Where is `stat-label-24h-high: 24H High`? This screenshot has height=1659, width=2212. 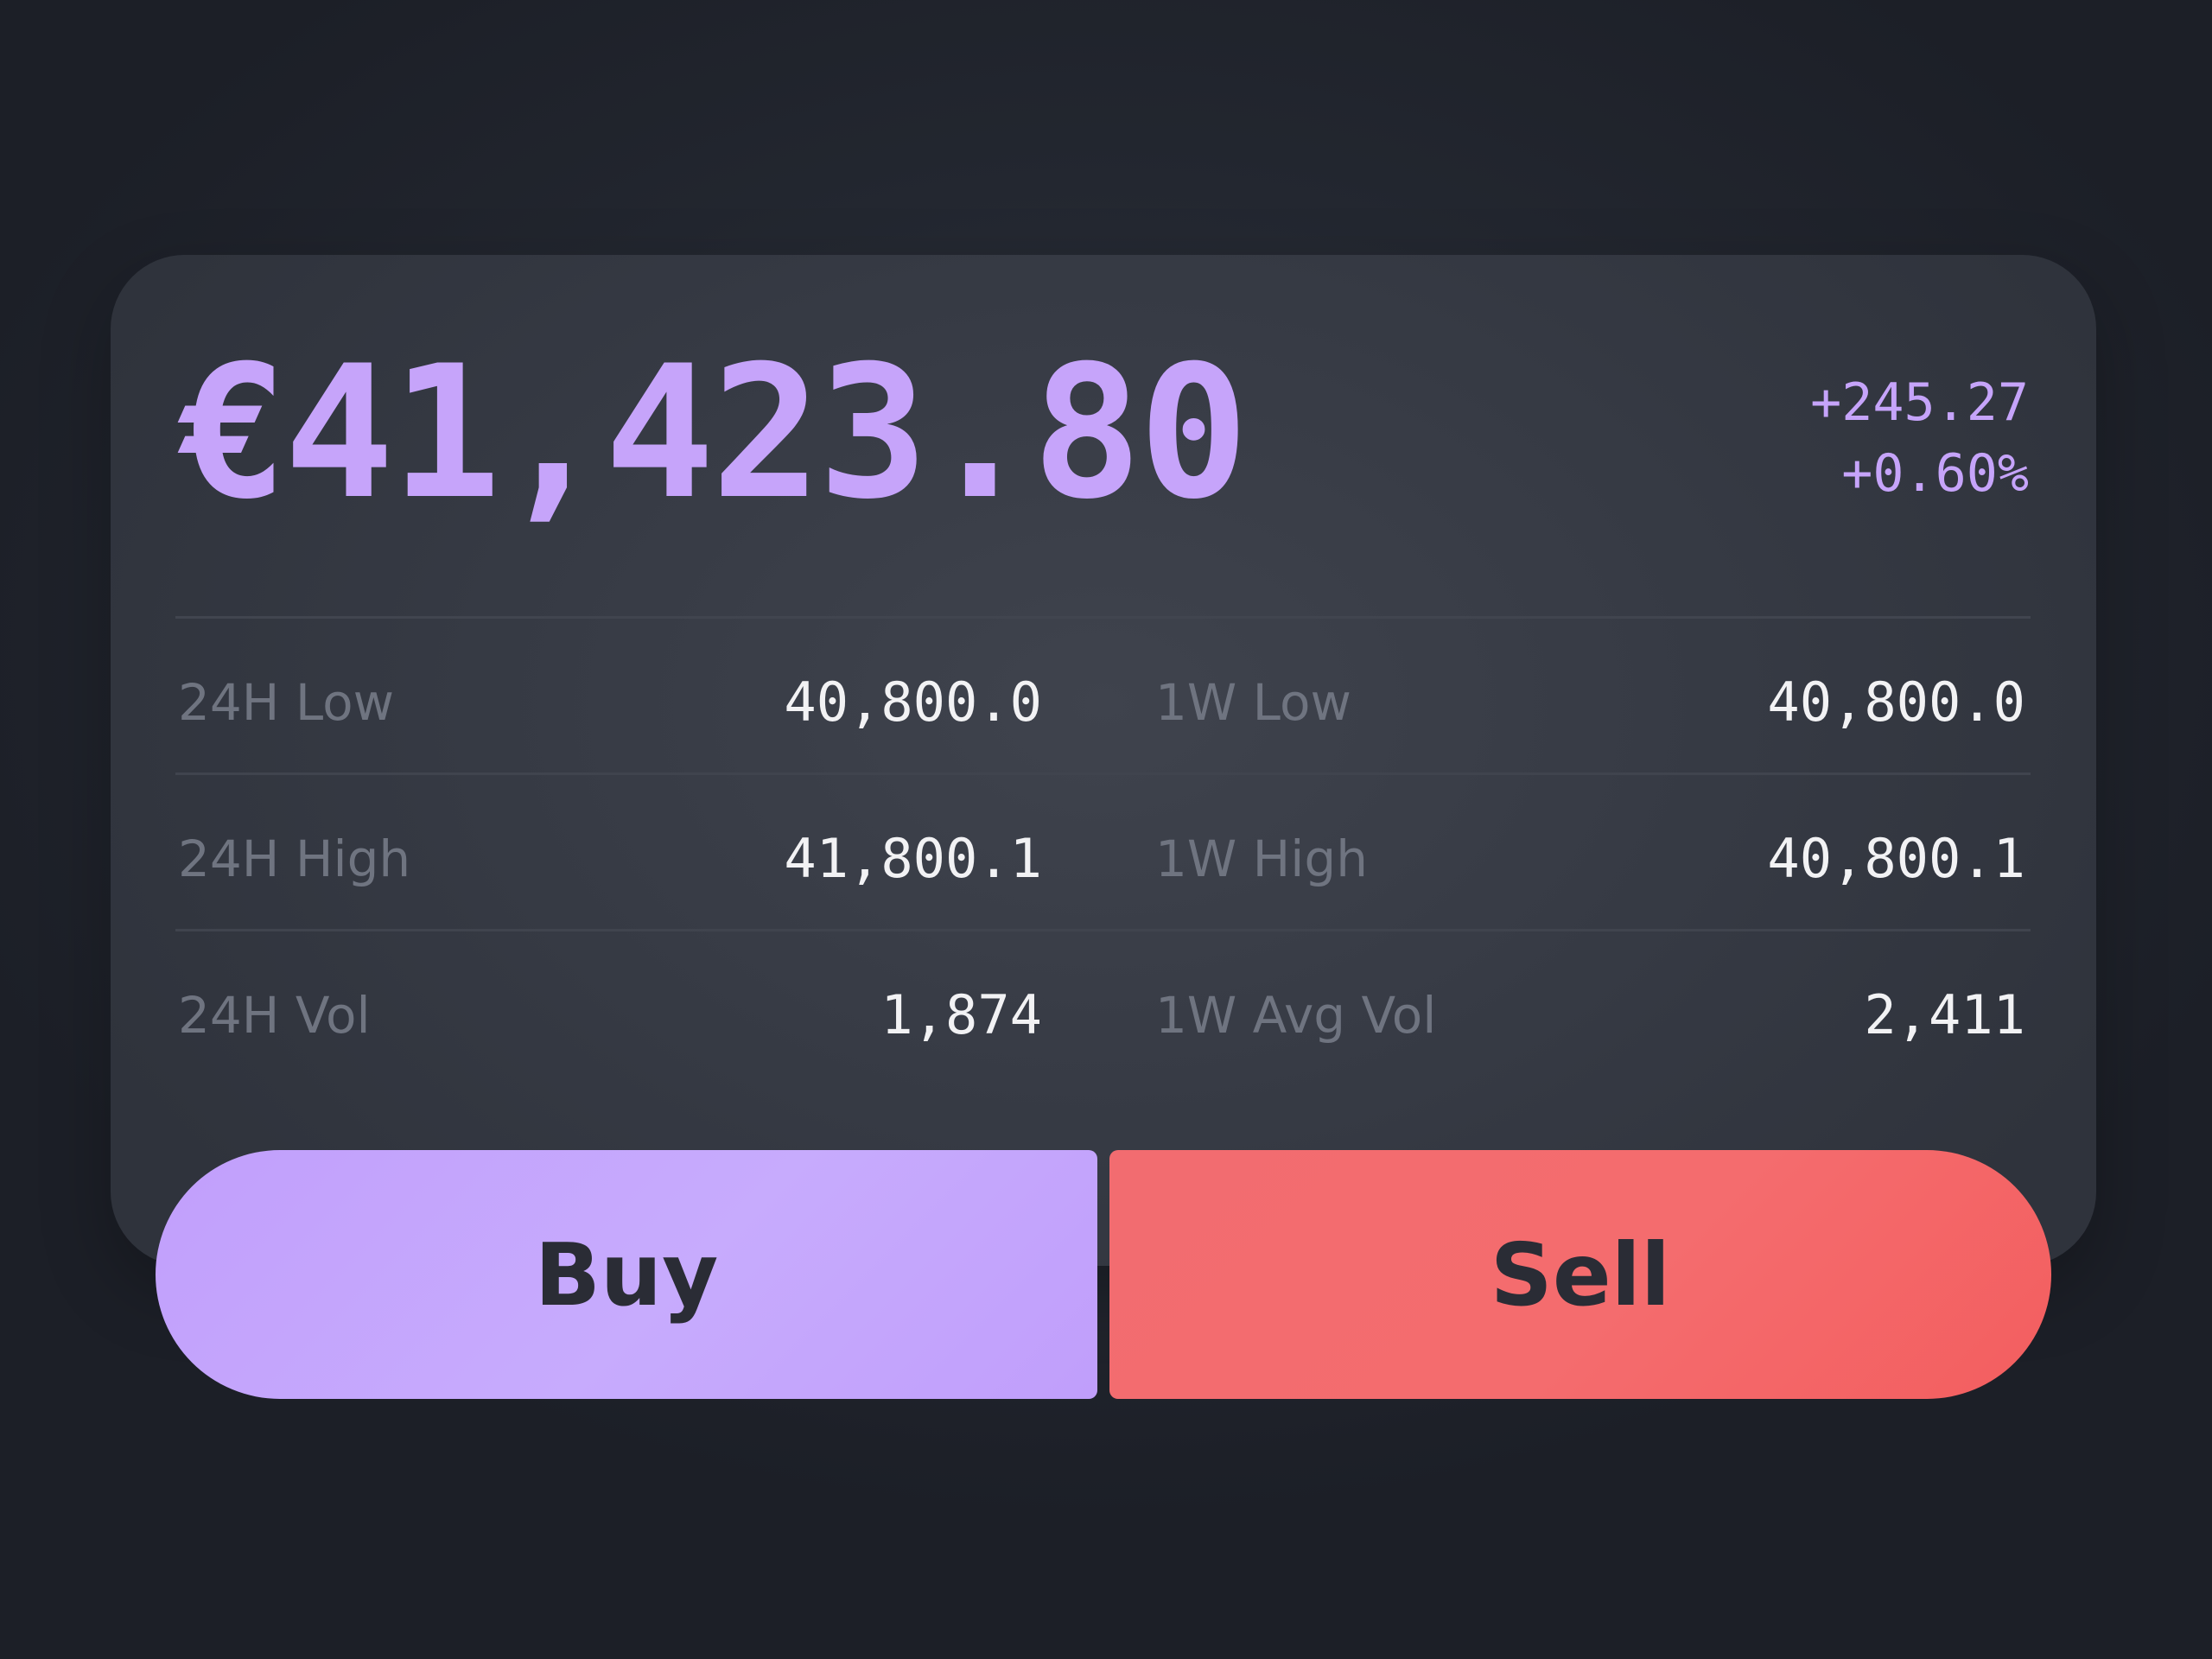 stat-label-24h-high: 24H High is located at coordinates (294, 859).